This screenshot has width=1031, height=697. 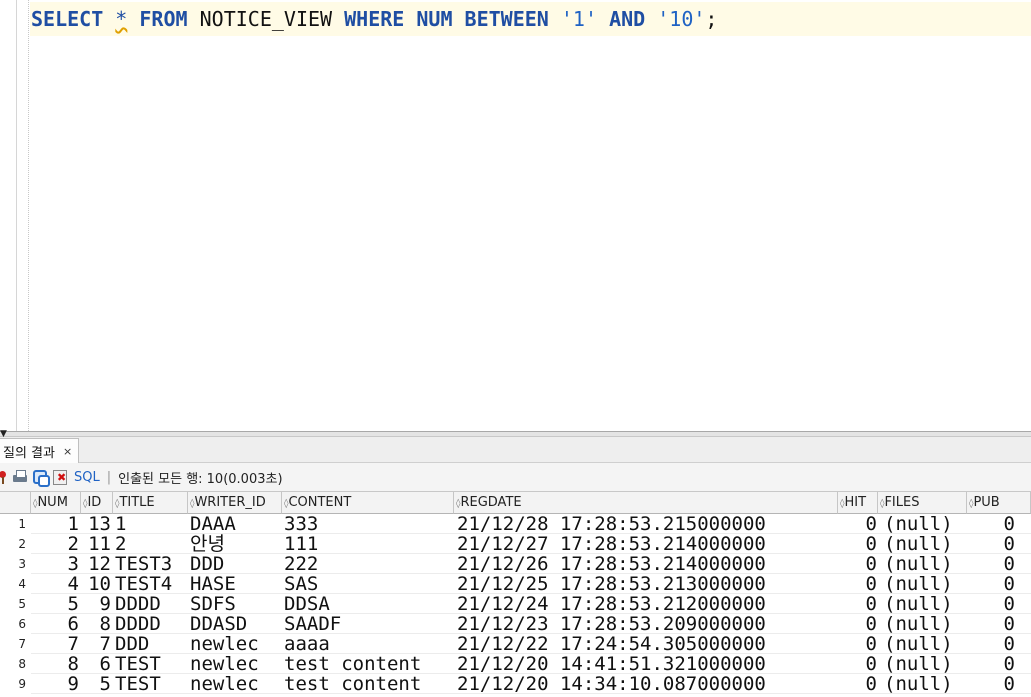 I want to click on cell-num: 1, so click(x=55, y=524).